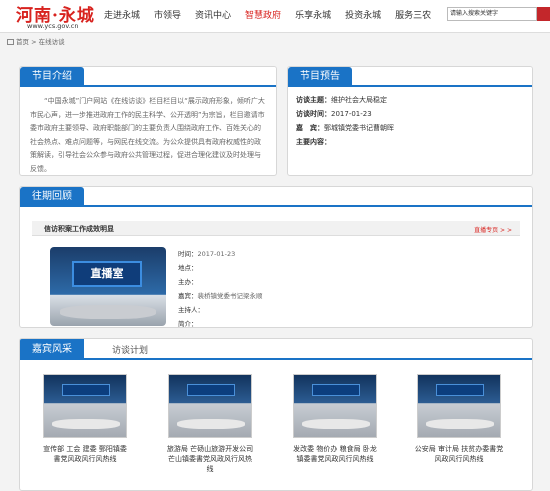 This screenshot has height=491, width=550. I want to click on preview-label: 主要内容：, so click(313, 142).